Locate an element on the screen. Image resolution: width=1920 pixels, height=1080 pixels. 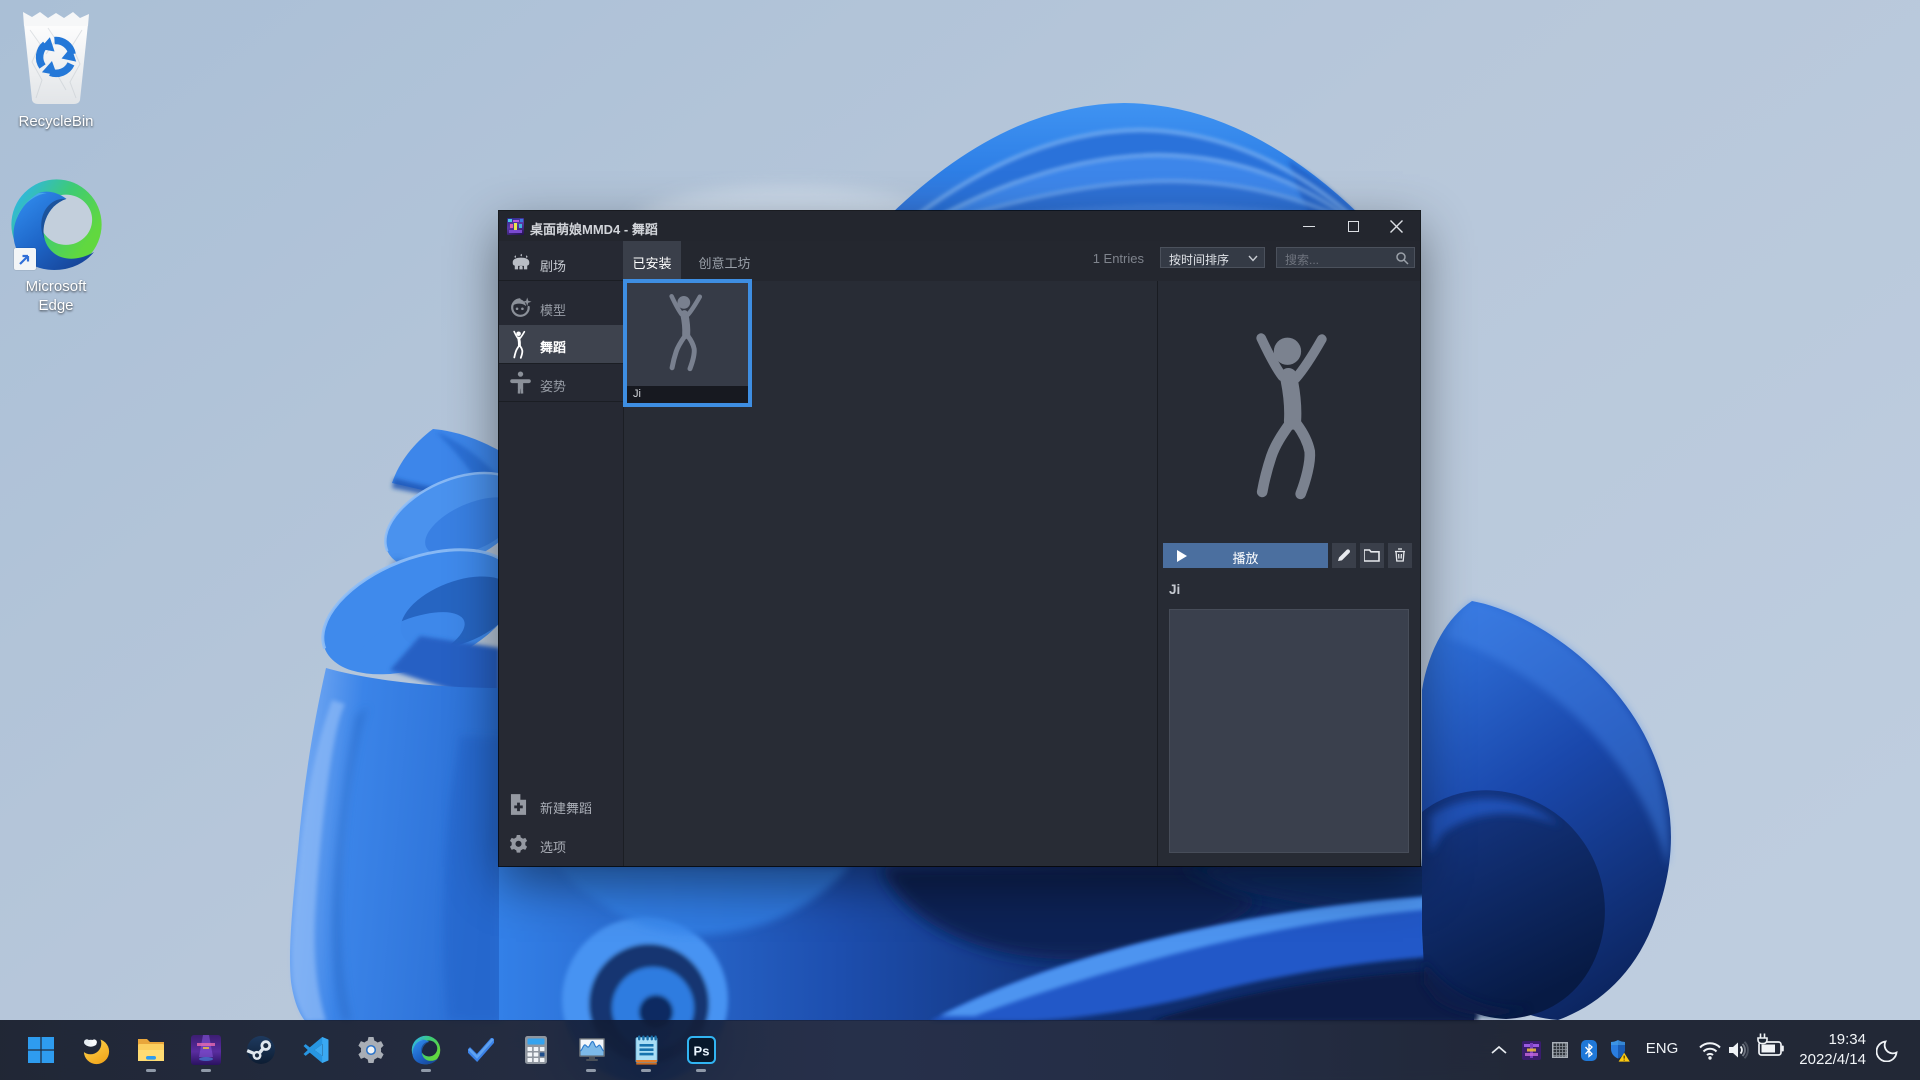
svg-text: Ps is located at coordinates (702, 1051).